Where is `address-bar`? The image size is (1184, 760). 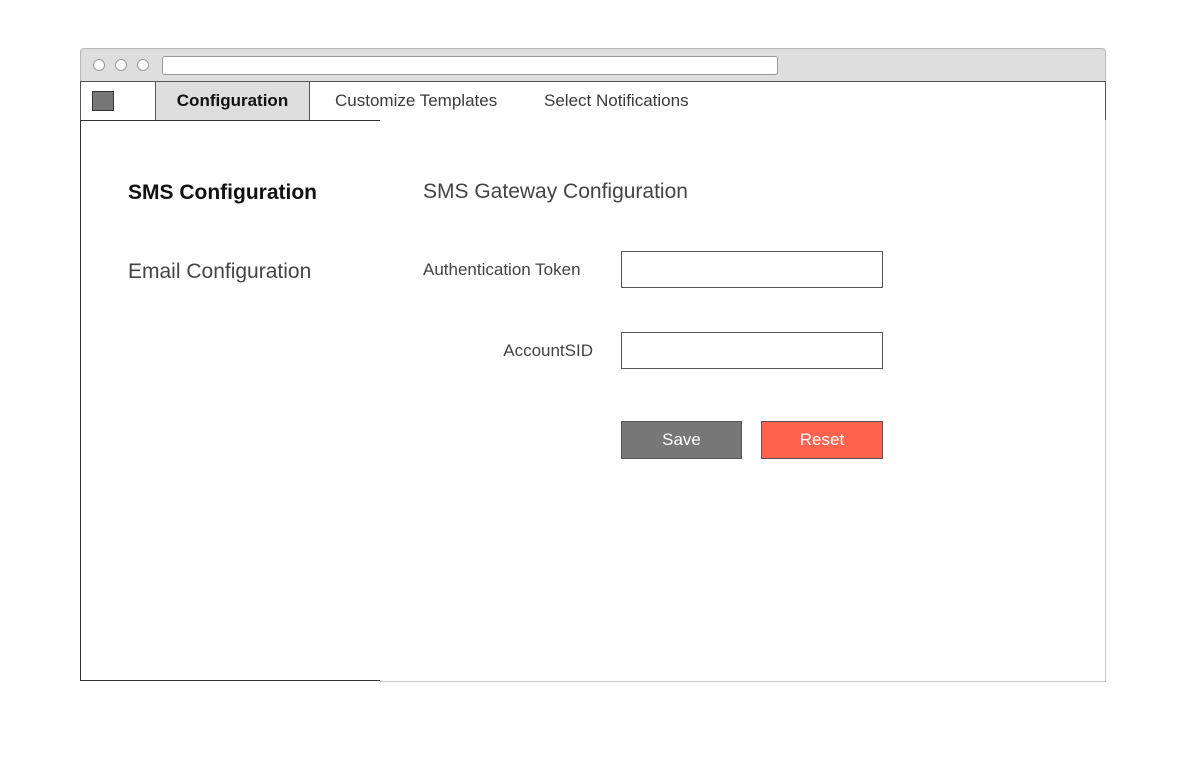 address-bar is located at coordinates (470, 65).